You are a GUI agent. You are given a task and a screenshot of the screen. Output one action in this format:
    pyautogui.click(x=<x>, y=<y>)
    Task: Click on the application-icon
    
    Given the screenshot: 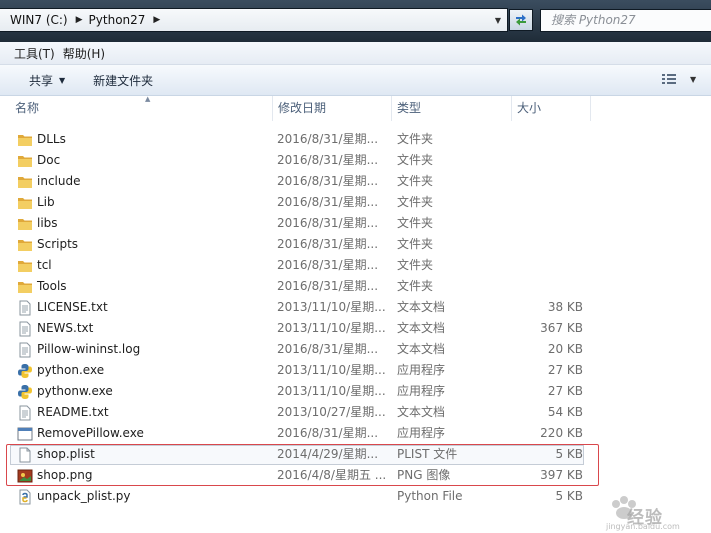 What is the action you would take?
    pyautogui.click(x=25, y=434)
    